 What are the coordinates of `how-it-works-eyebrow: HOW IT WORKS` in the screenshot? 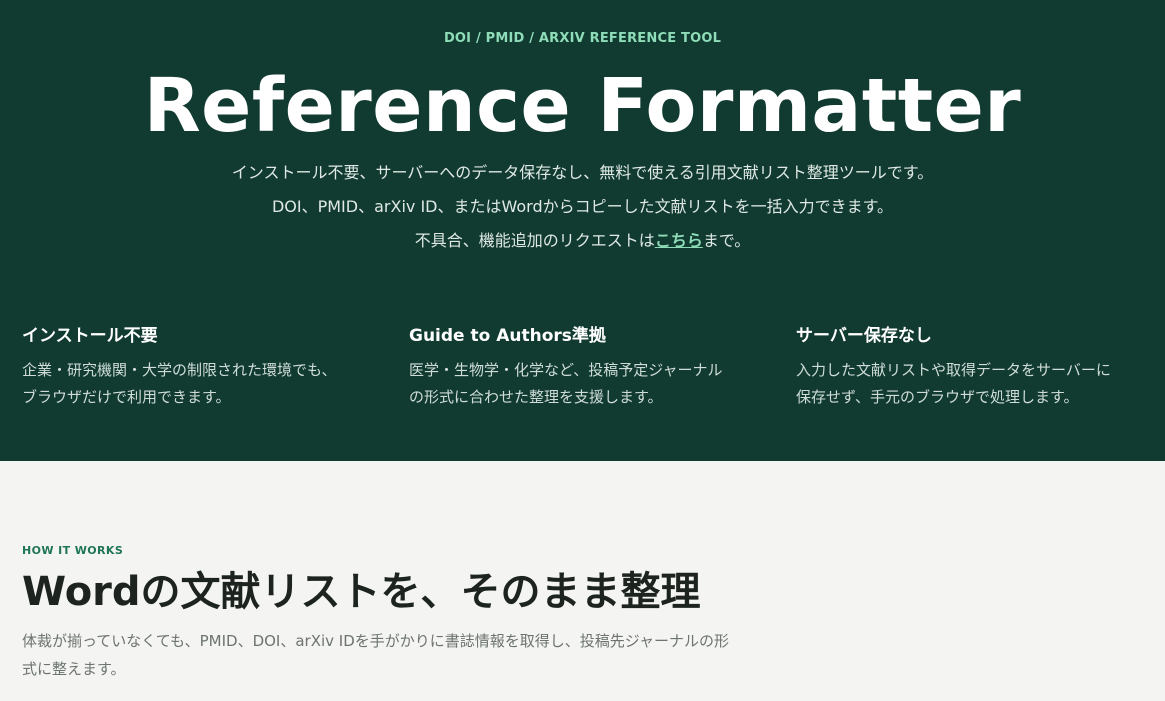 It's located at (73, 550).